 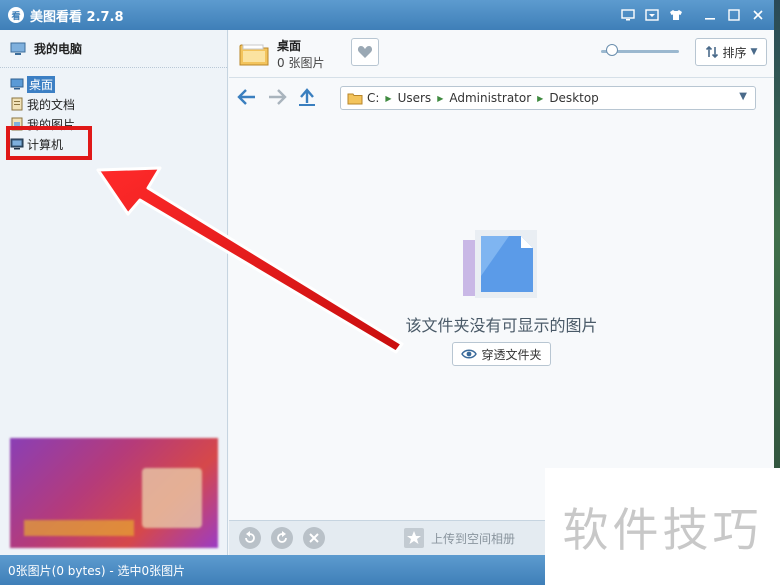 What do you see at coordinates (41, 84) in the screenshot?
I see `tree-item-label: 桌面` at bounding box center [41, 84].